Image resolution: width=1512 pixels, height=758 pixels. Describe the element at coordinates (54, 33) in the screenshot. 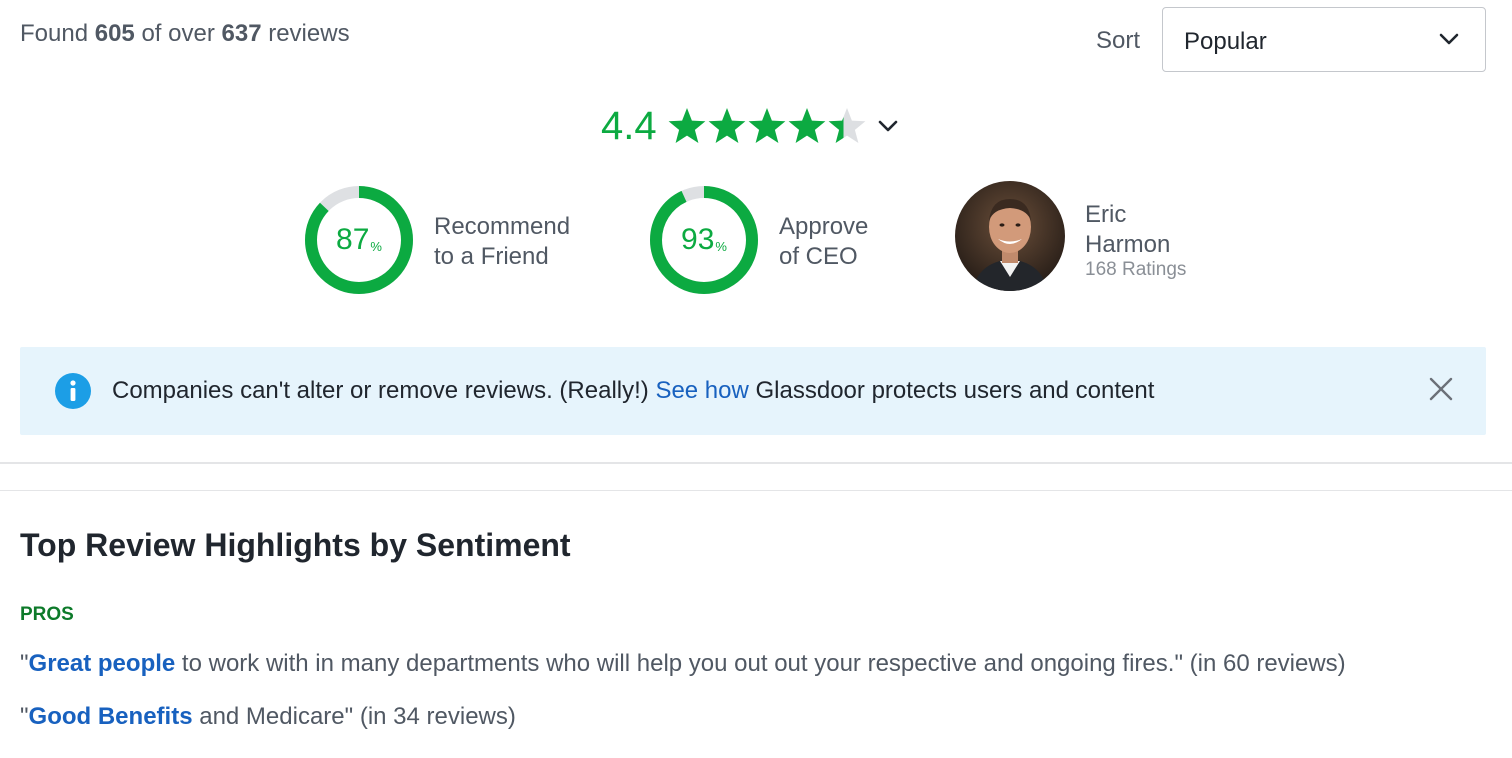

I see `found-prefix: Found` at that location.